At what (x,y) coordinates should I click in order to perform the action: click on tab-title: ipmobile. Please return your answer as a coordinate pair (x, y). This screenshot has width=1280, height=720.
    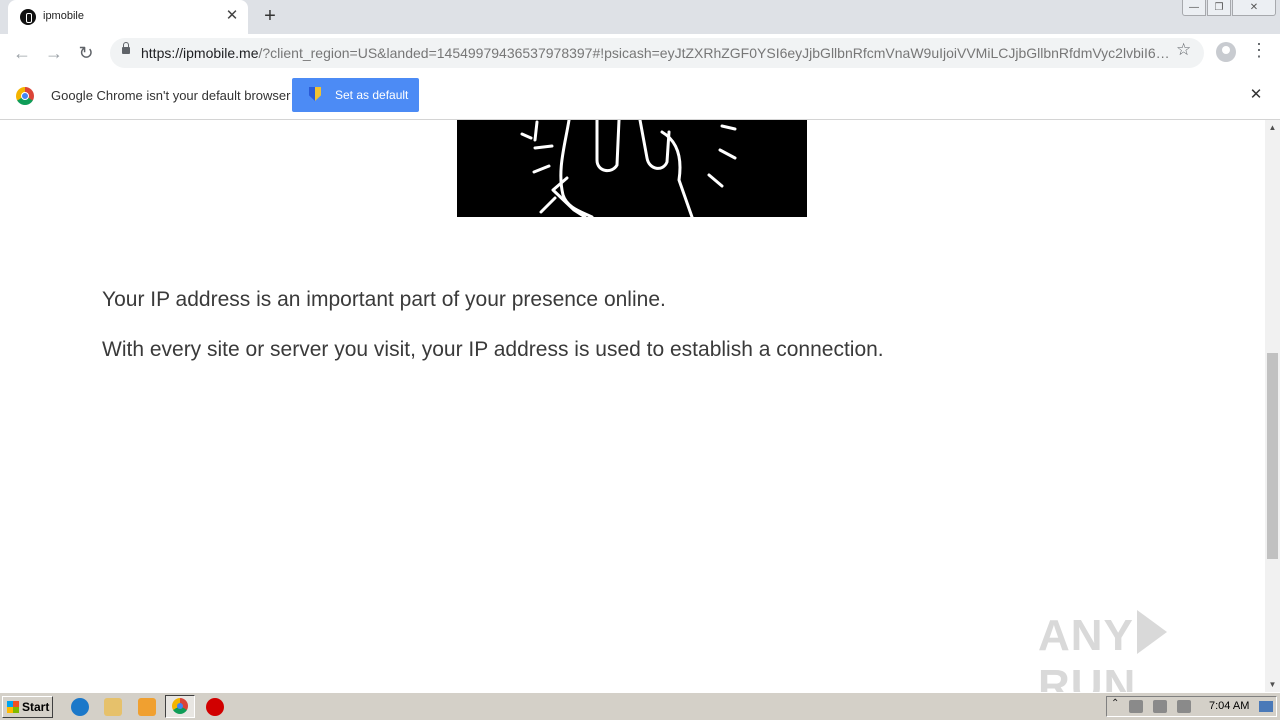
    Looking at the image, I should click on (63, 16).